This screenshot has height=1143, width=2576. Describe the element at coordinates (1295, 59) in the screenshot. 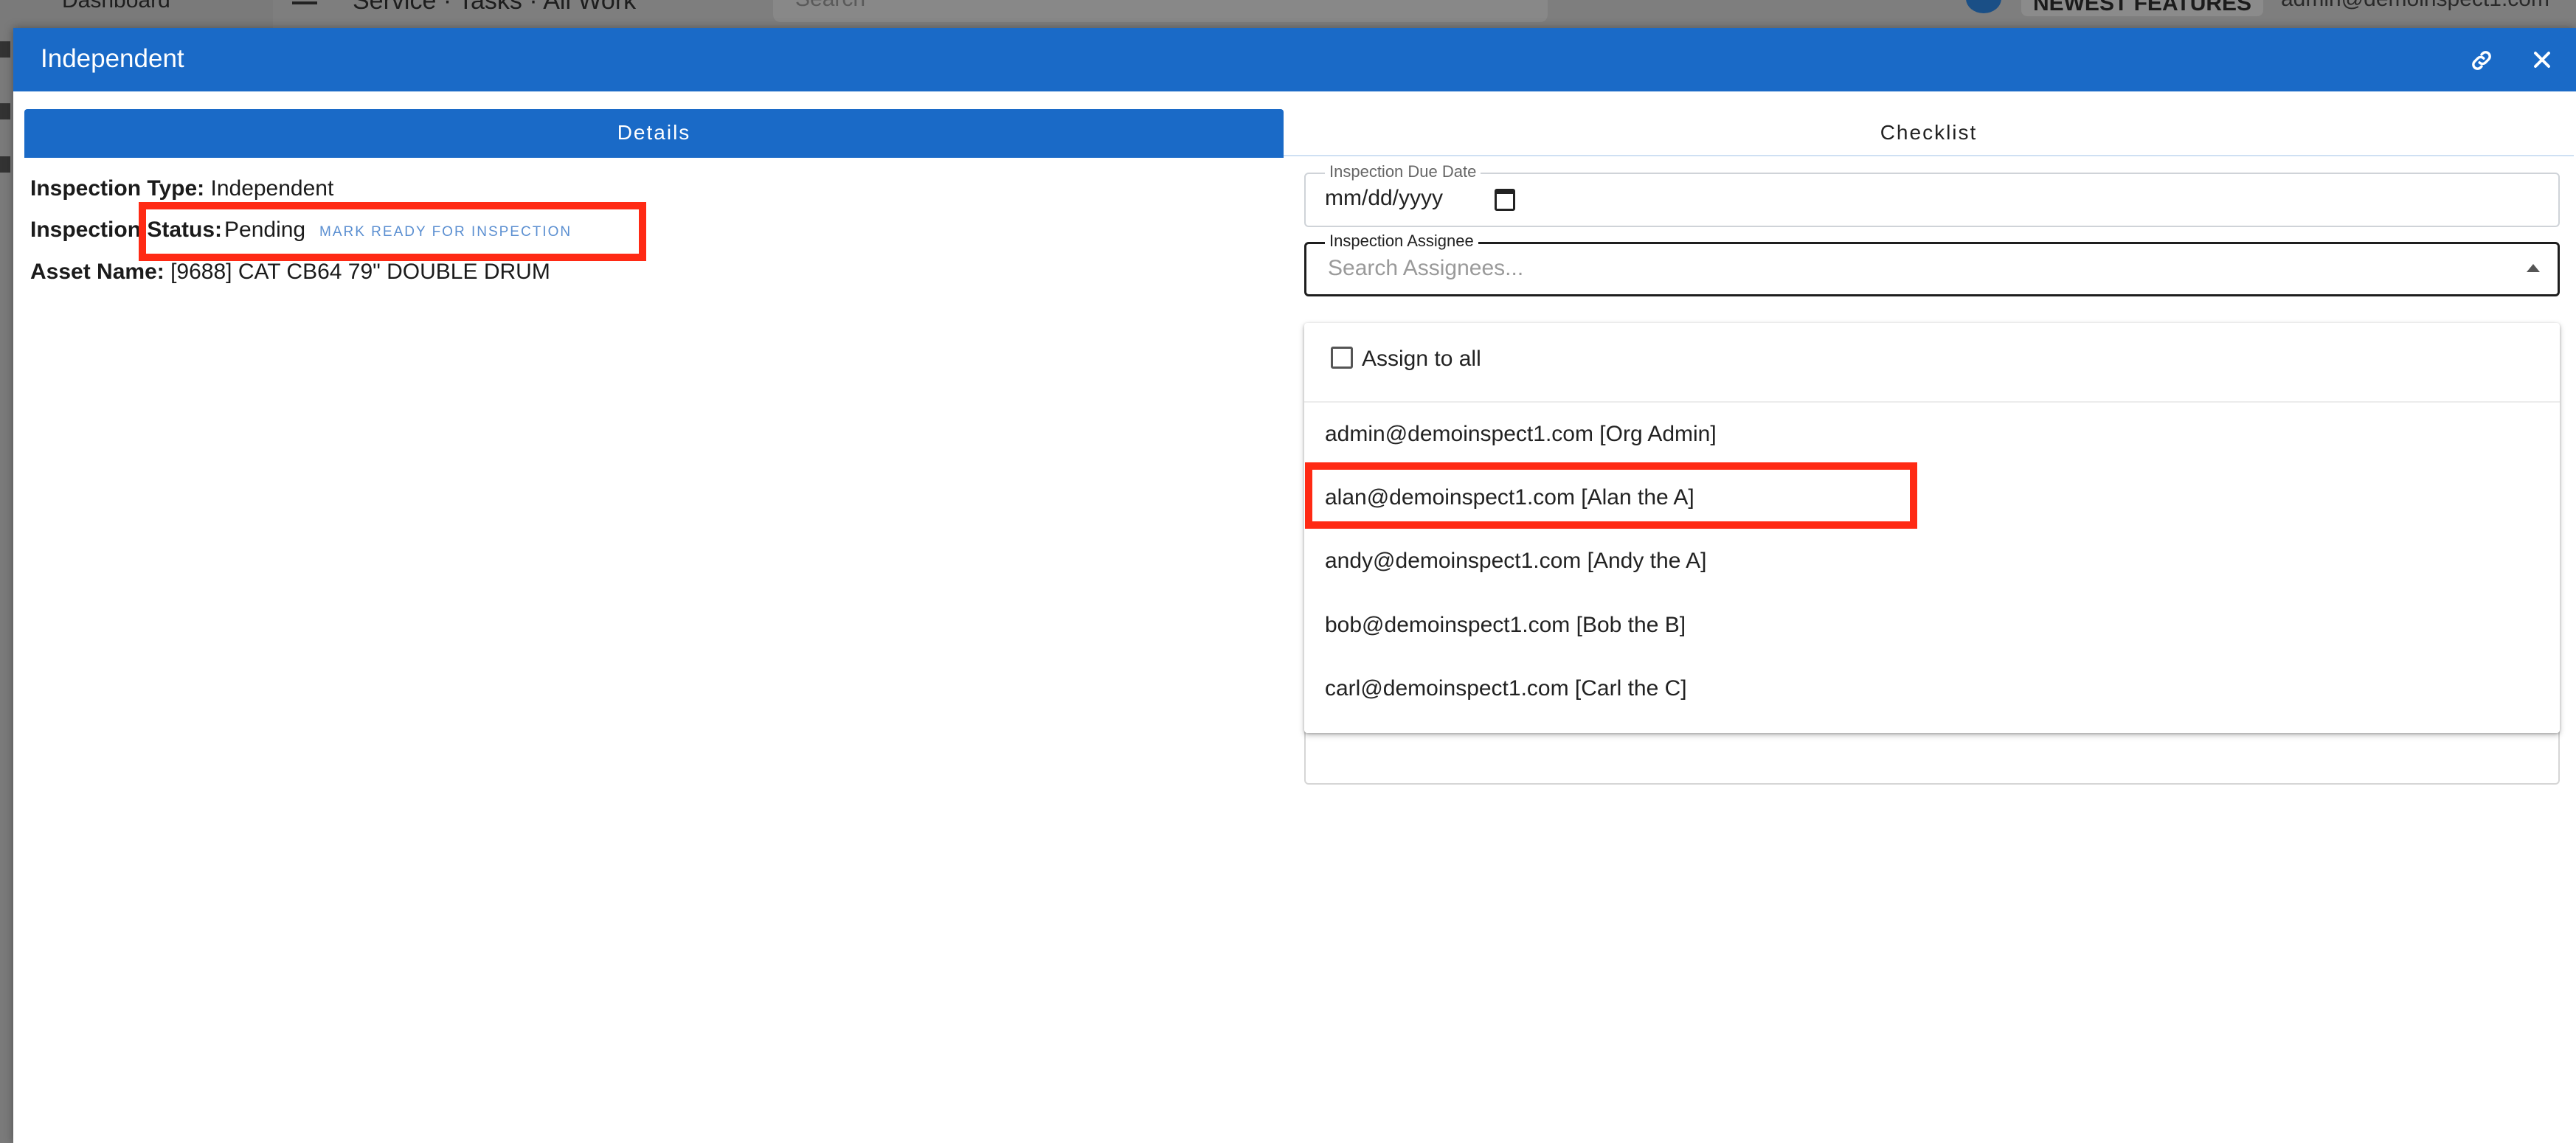

I see `dialog-header: Independent` at that location.